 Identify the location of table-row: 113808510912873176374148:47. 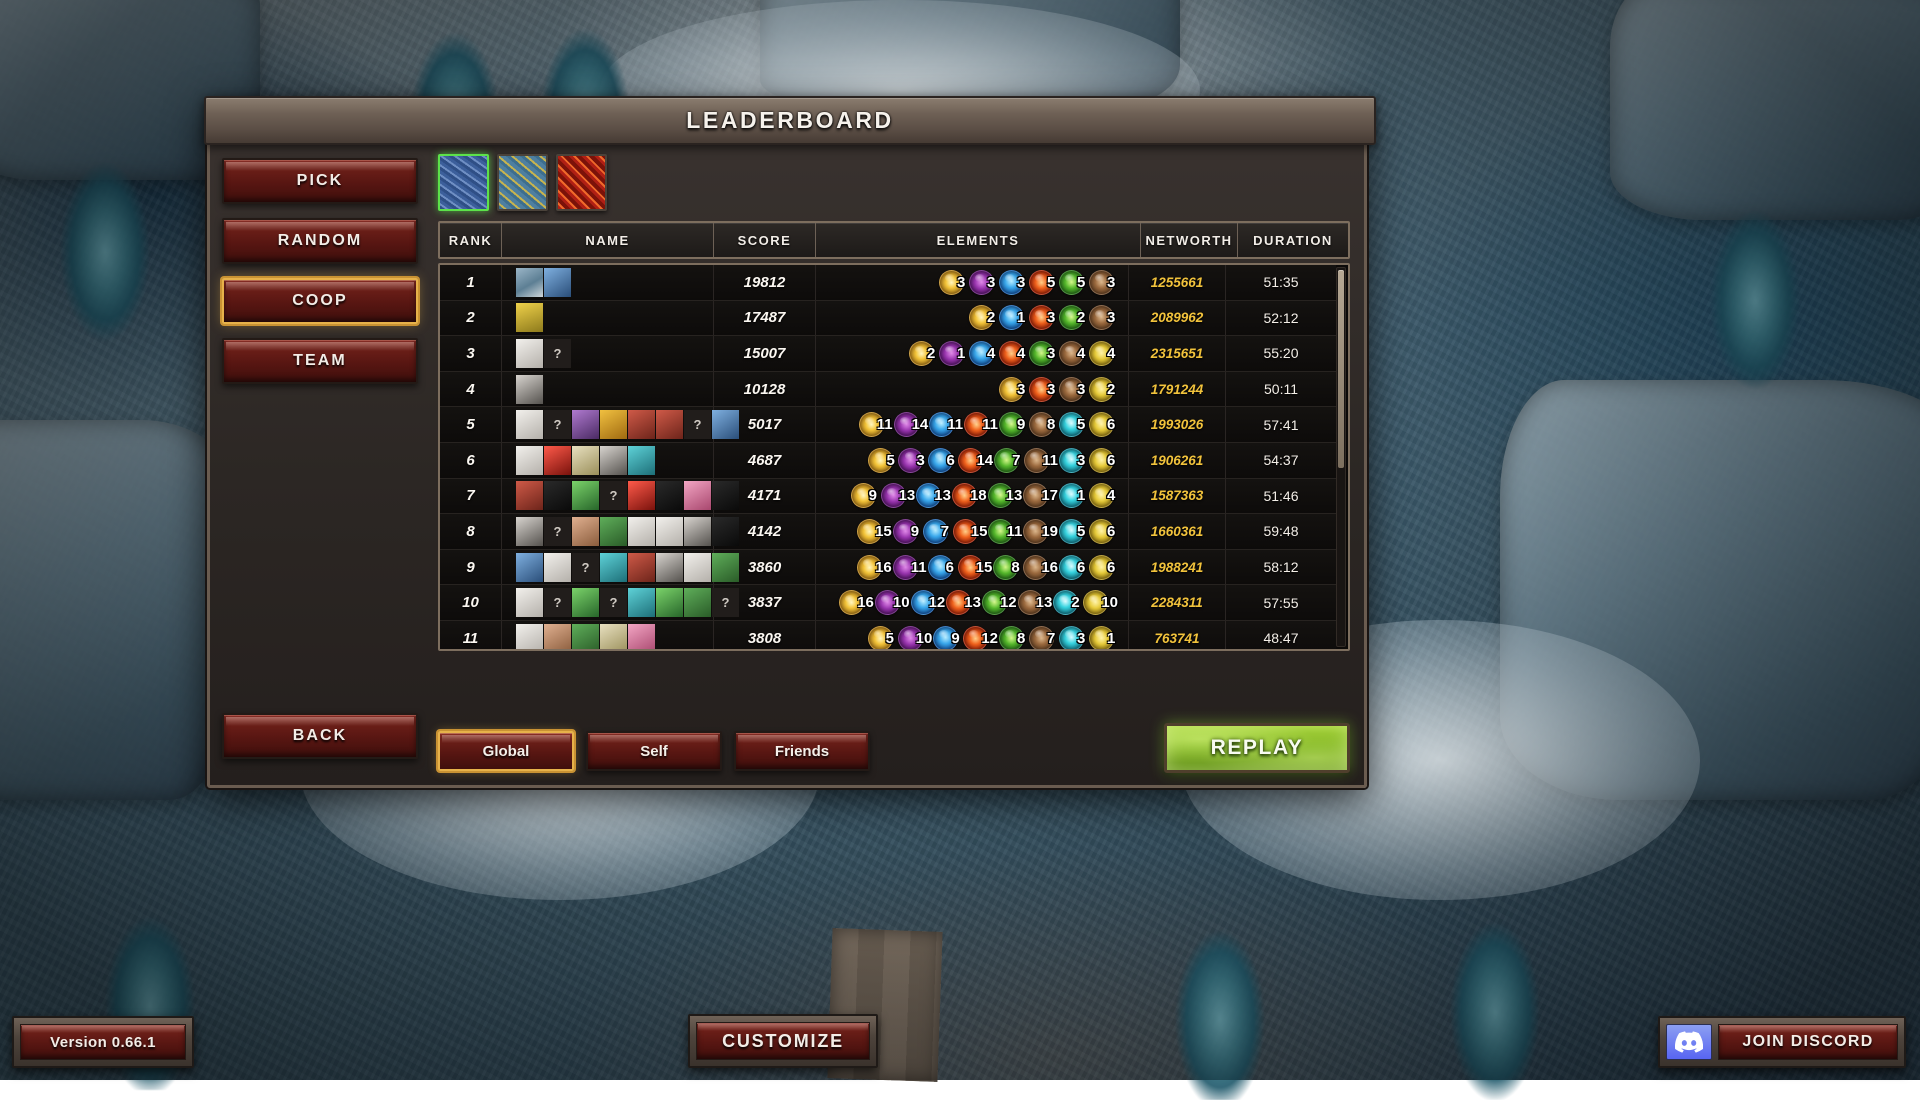
(888, 635).